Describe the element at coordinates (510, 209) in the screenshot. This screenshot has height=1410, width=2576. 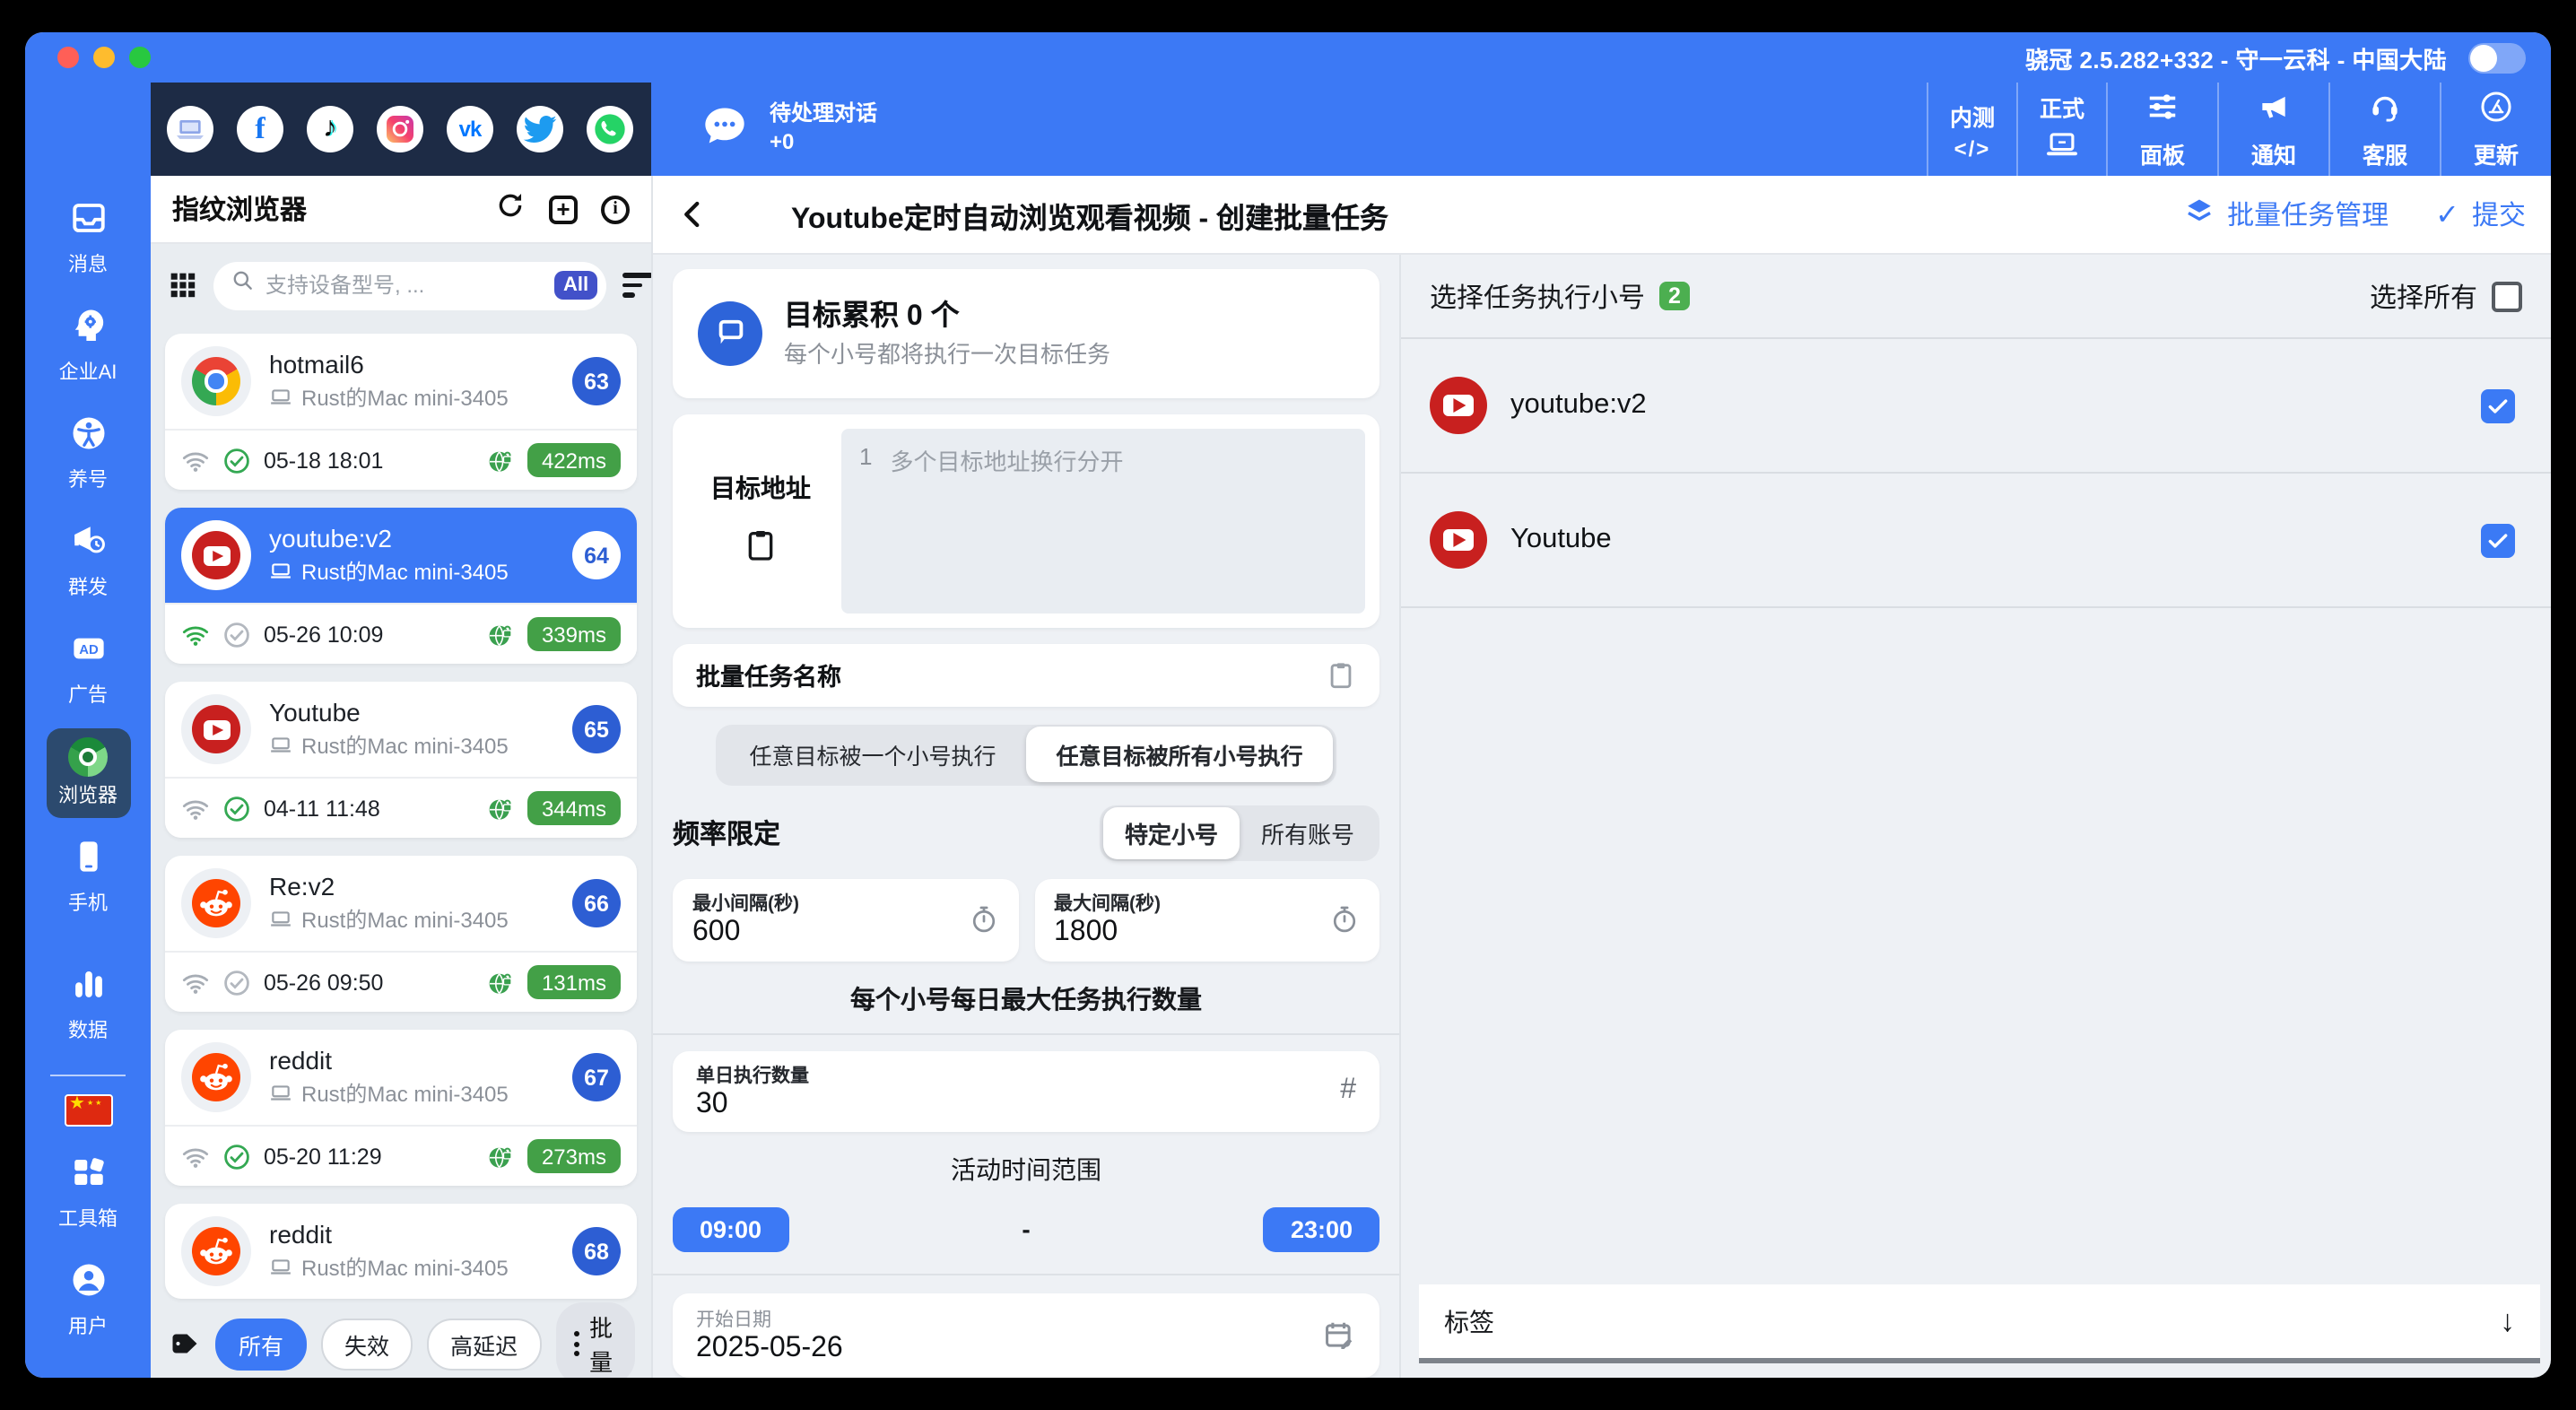
I see `refresh-icon` at that location.